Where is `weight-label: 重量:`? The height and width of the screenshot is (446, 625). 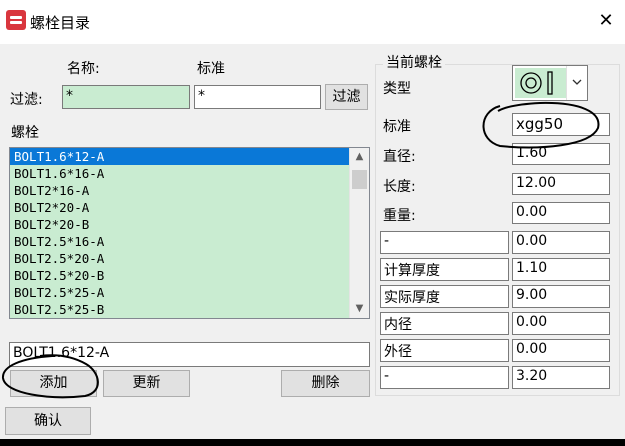
weight-label: 重量: is located at coordinates (399, 216).